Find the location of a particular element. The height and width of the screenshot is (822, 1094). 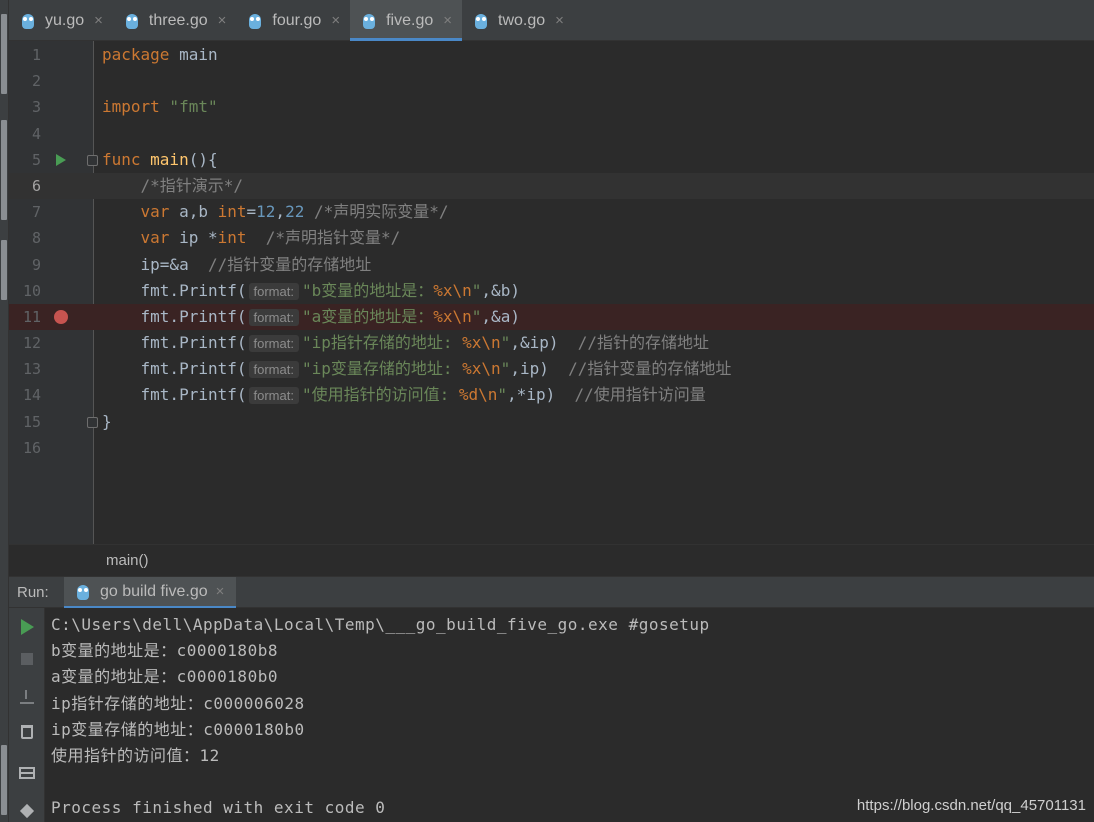

arguments: ,*ip) is located at coordinates (531, 395).